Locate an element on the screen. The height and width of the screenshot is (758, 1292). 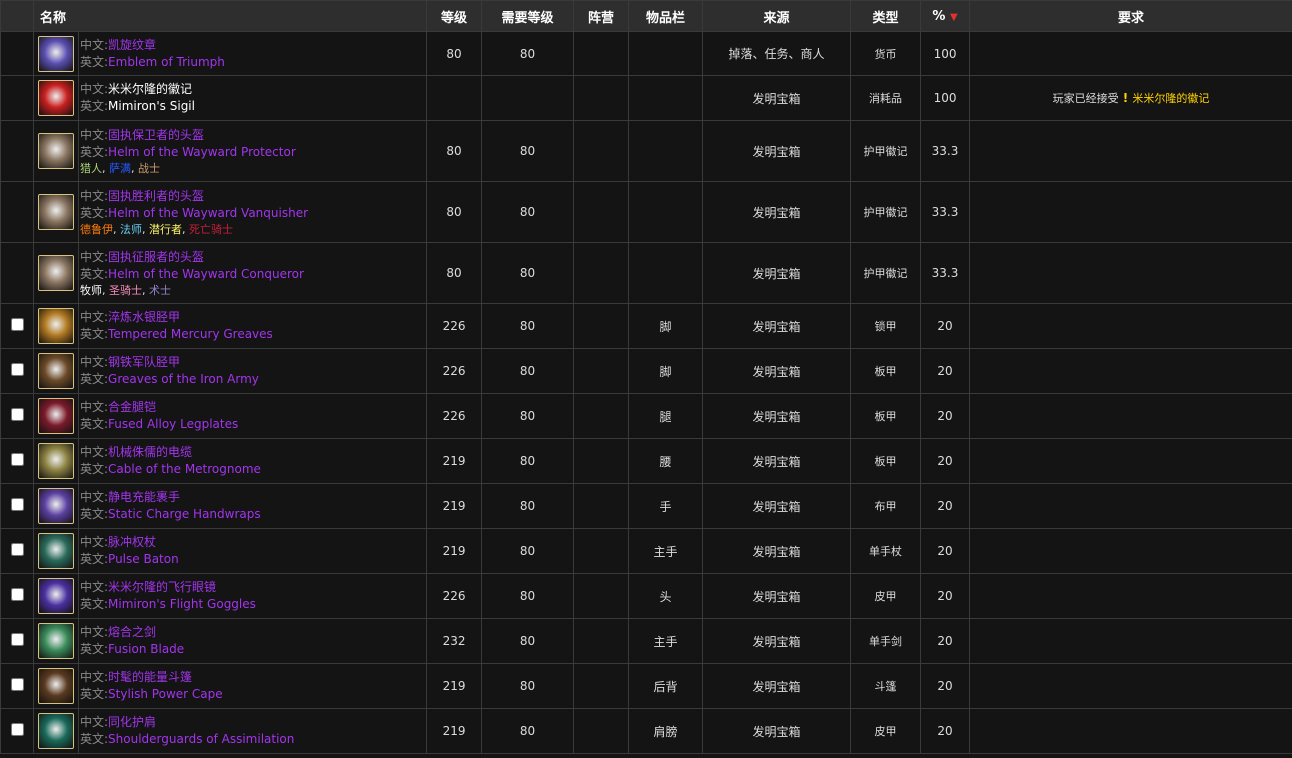
class-link: 法师 is located at coordinates (131, 229).